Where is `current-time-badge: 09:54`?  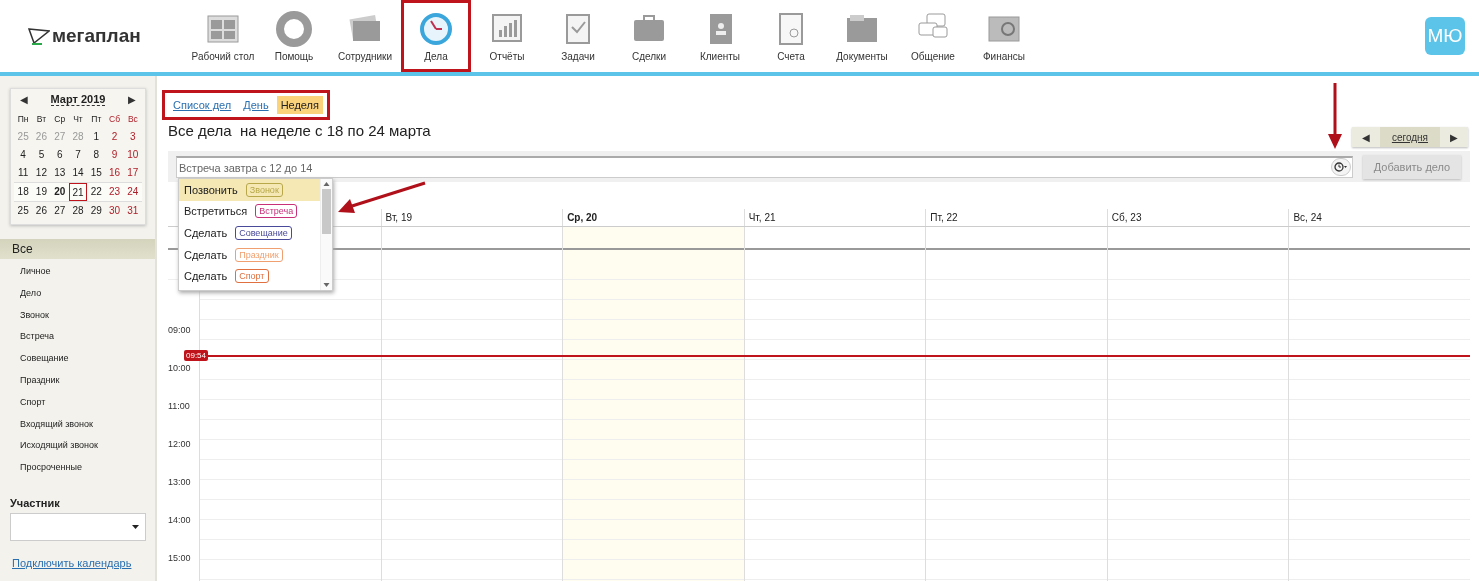 current-time-badge: 09:54 is located at coordinates (196, 355).